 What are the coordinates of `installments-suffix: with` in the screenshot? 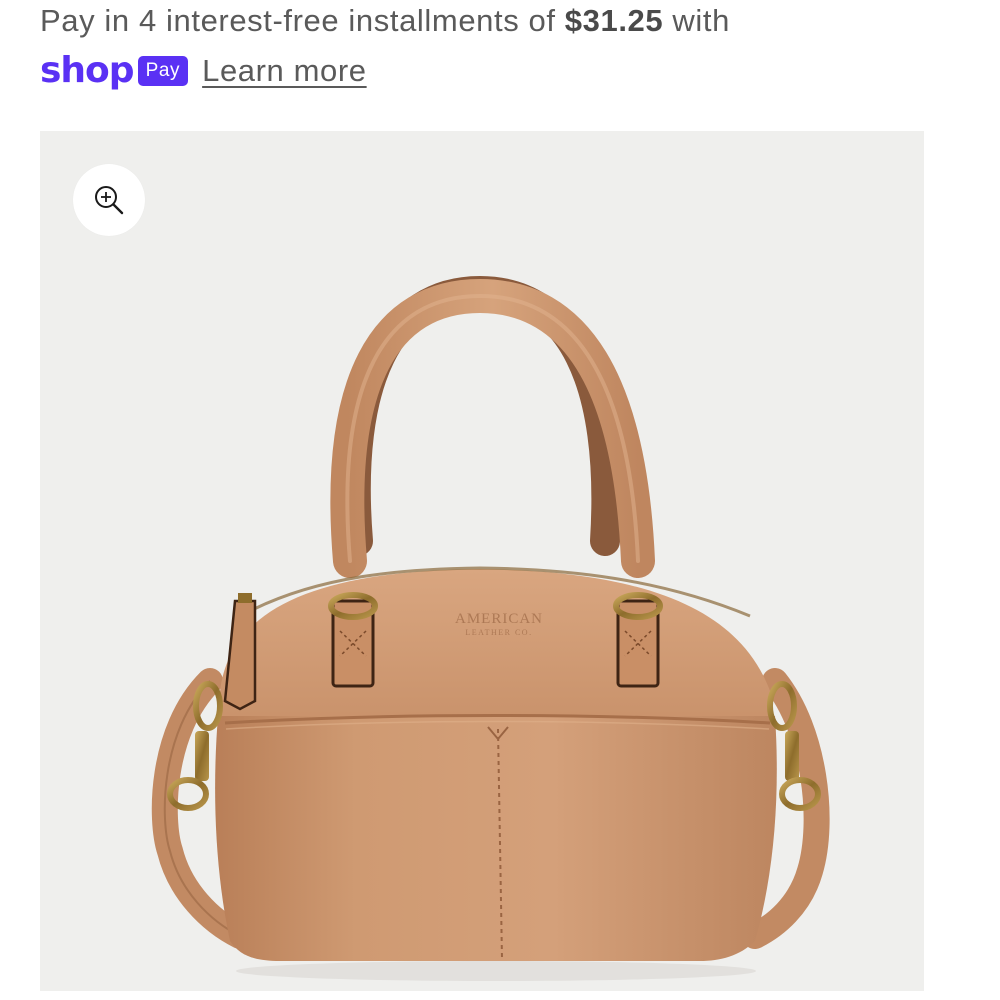 It's located at (696, 20).